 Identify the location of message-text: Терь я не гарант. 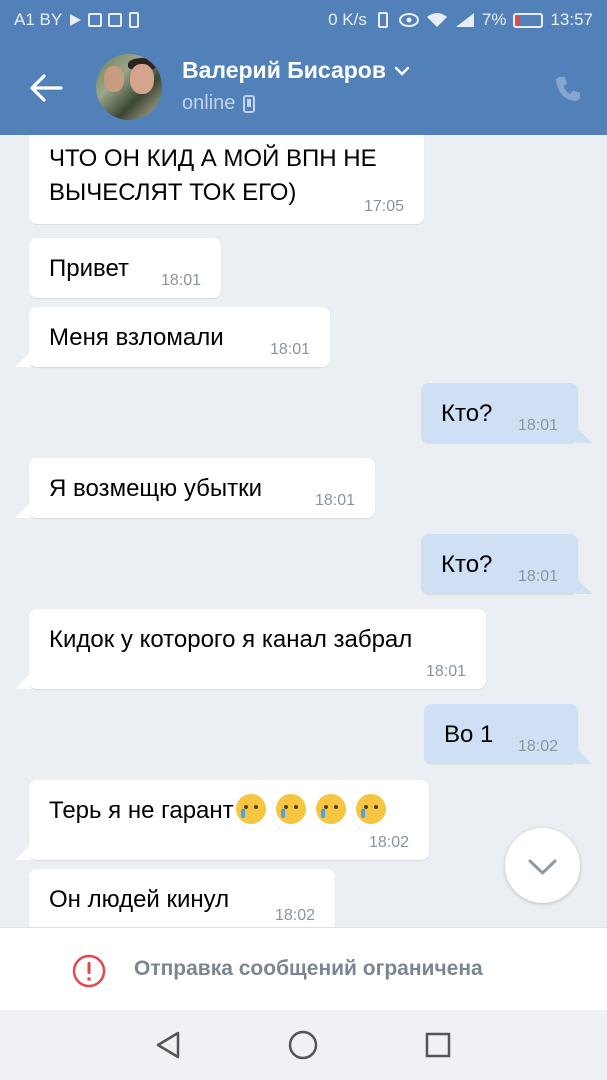
(141, 810).